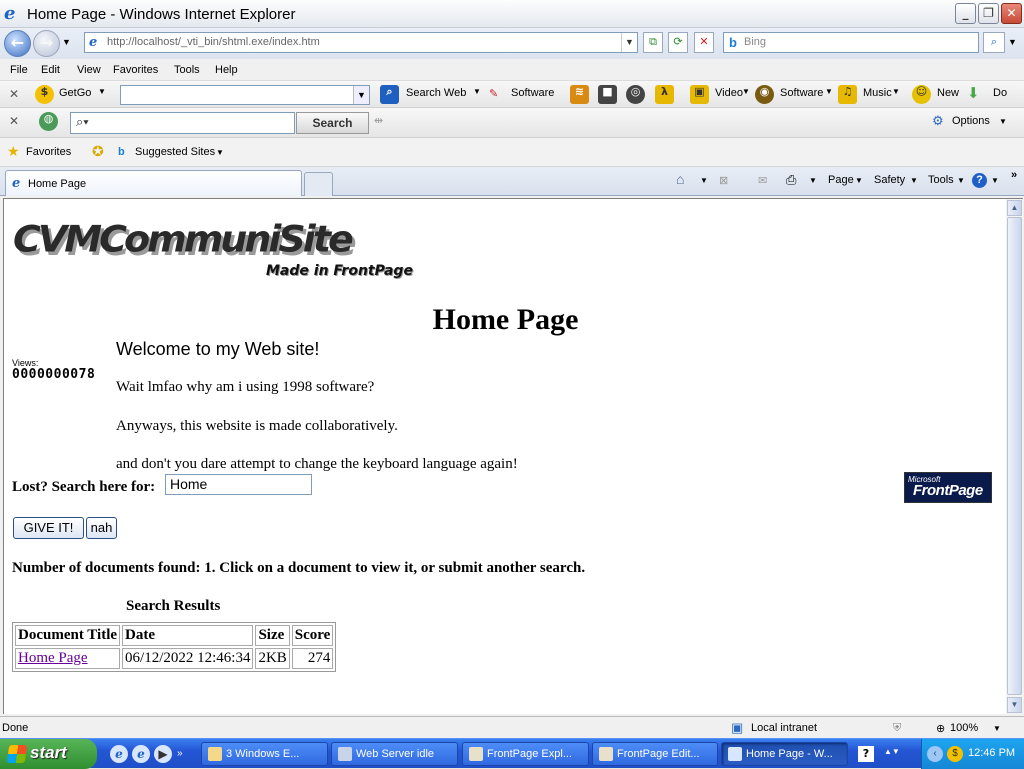 This screenshot has width=1024, height=769. What do you see at coordinates (877, 93) in the screenshot?
I see `music-menu: Music` at bounding box center [877, 93].